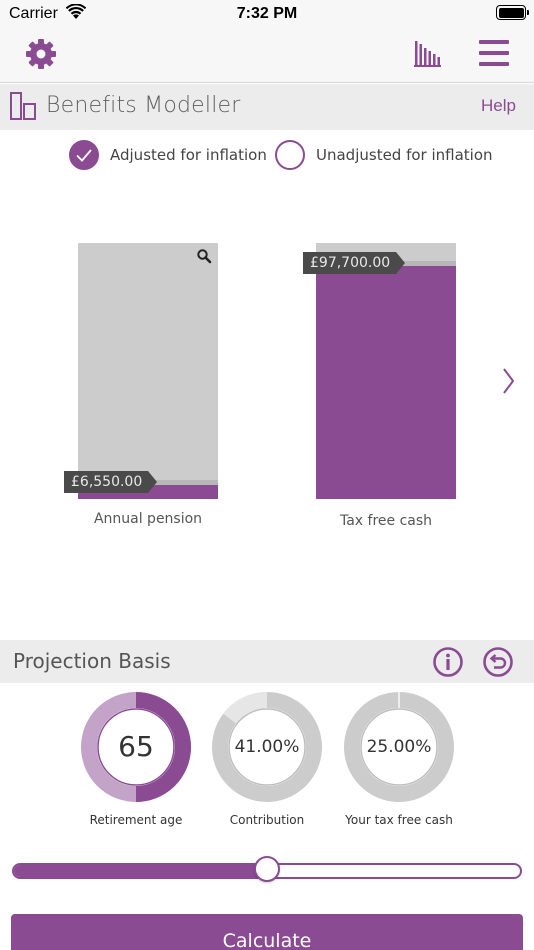 This screenshot has height=950, width=534. Describe the element at coordinates (92, 661) in the screenshot. I see `projection-title: Projection Basis` at that location.